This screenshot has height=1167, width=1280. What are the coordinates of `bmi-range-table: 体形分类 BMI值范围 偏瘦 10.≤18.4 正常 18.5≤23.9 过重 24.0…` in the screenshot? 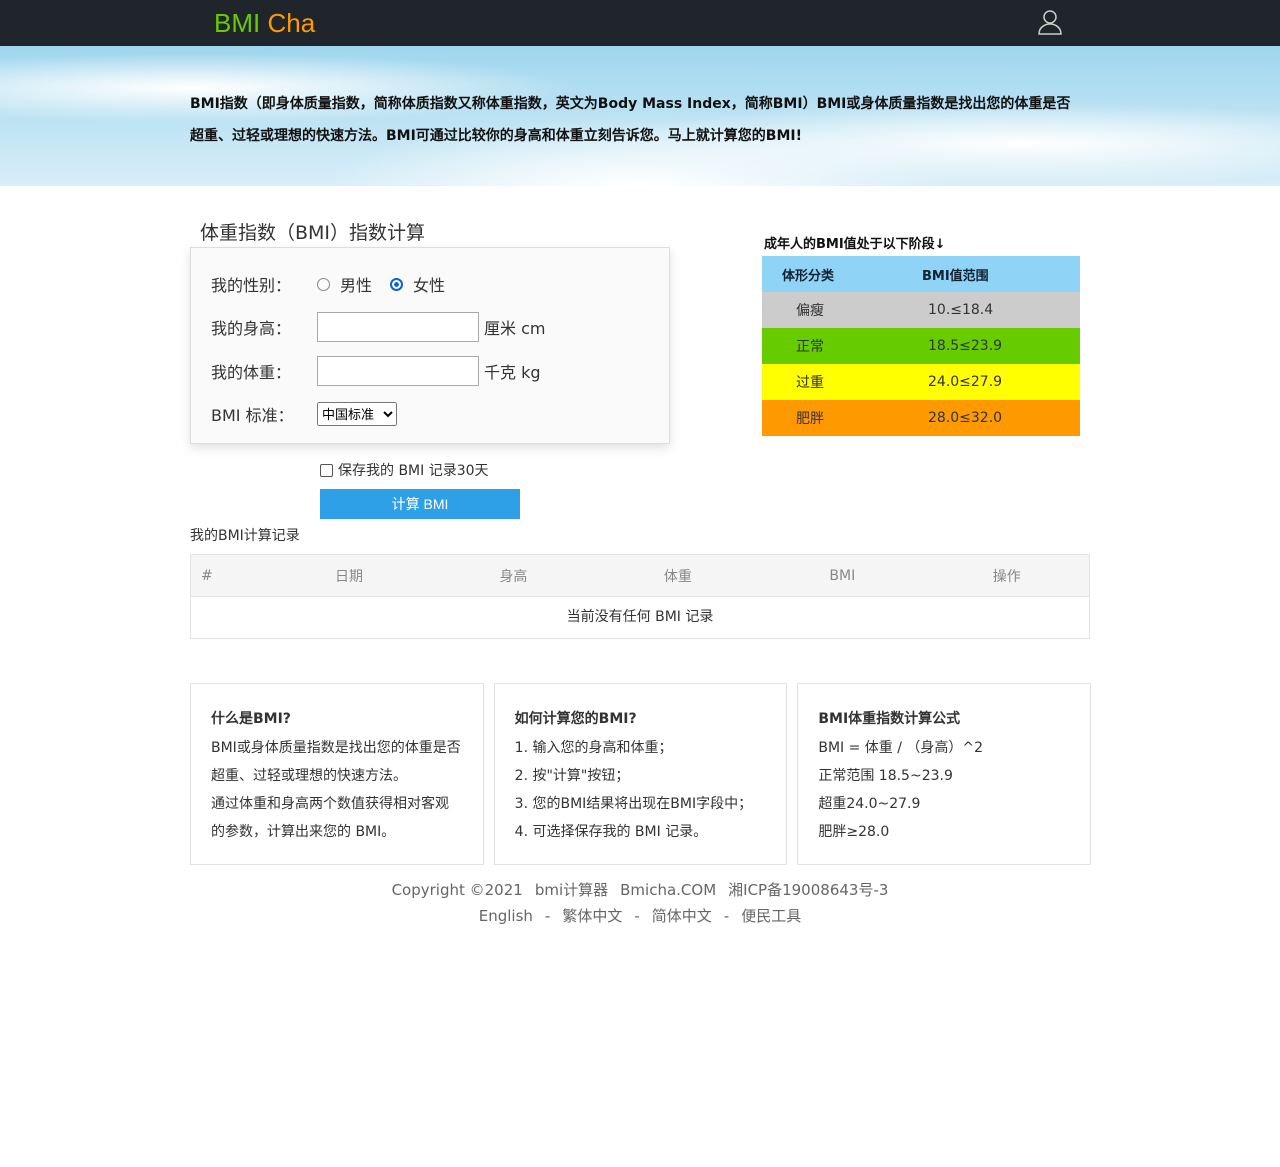 It's located at (921, 346).